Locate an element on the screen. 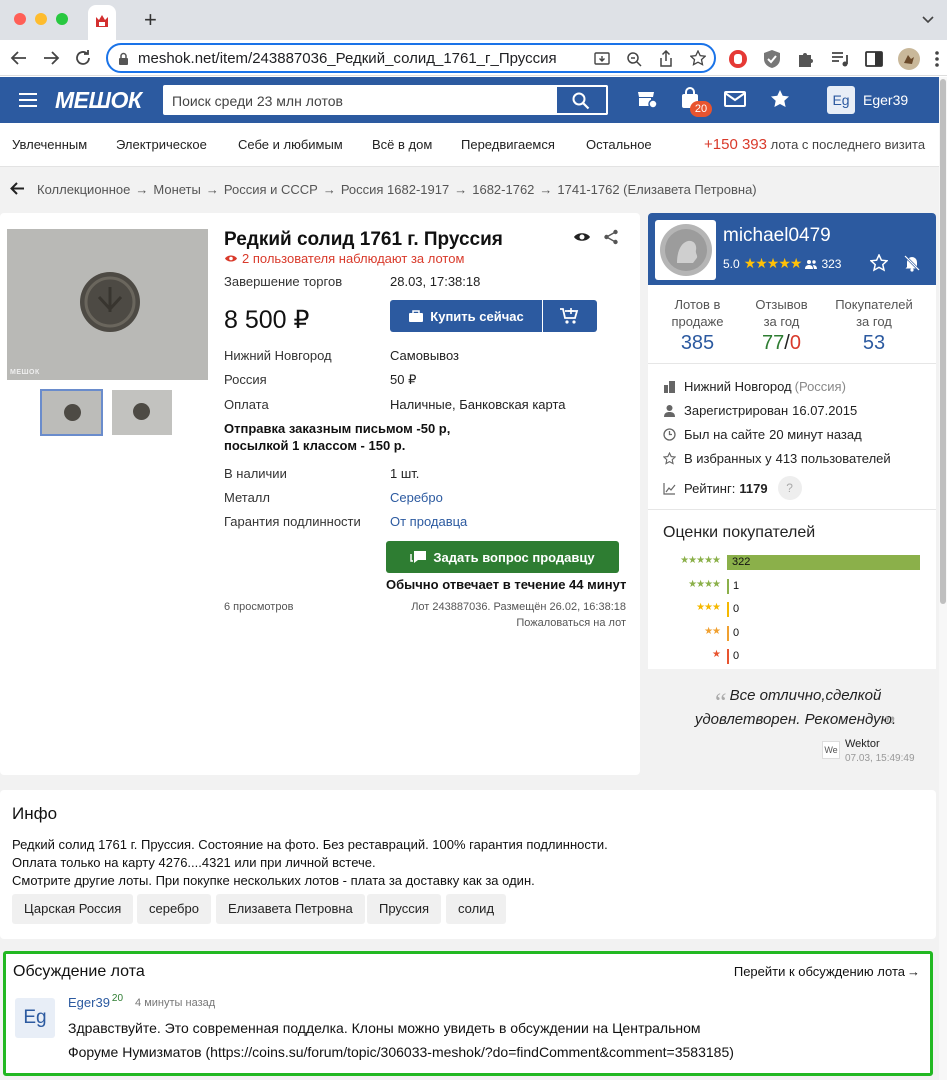  tag-chip: Елизавета Петровна is located at coordinates (290, 909).